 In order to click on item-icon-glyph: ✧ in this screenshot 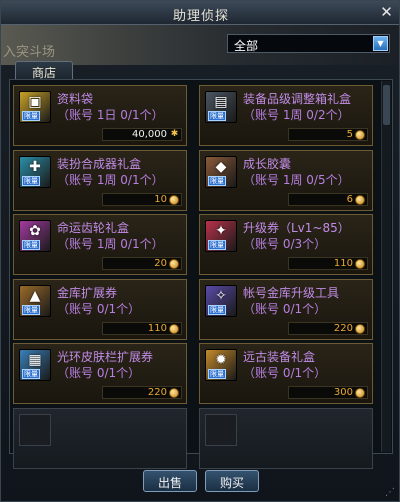, I will do `click(221, 295)`.